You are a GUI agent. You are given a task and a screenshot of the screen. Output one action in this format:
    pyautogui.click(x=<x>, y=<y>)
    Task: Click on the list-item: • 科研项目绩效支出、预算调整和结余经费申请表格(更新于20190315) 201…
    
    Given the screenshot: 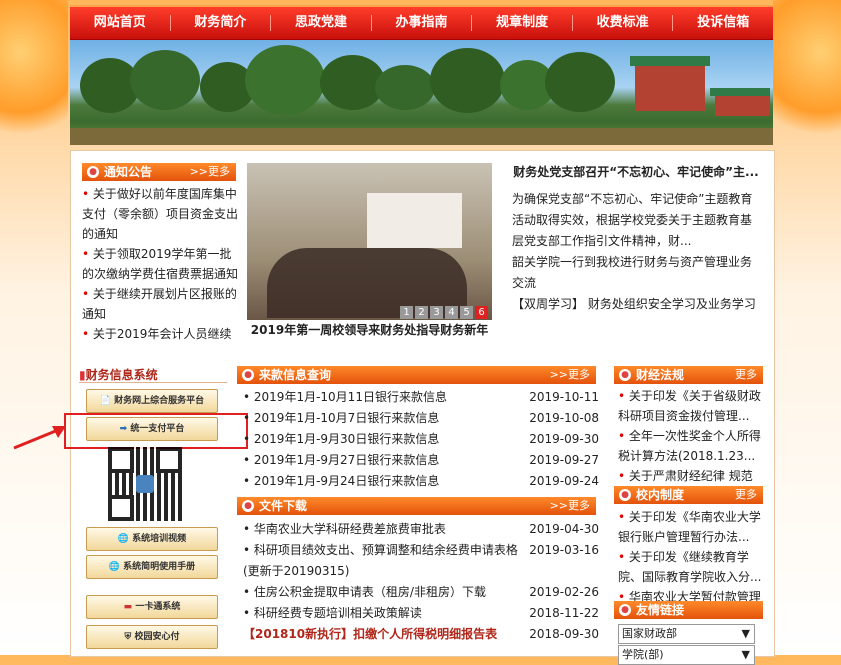 What is the action you would take?
    pyautogui.click(x=423, y=561)
    